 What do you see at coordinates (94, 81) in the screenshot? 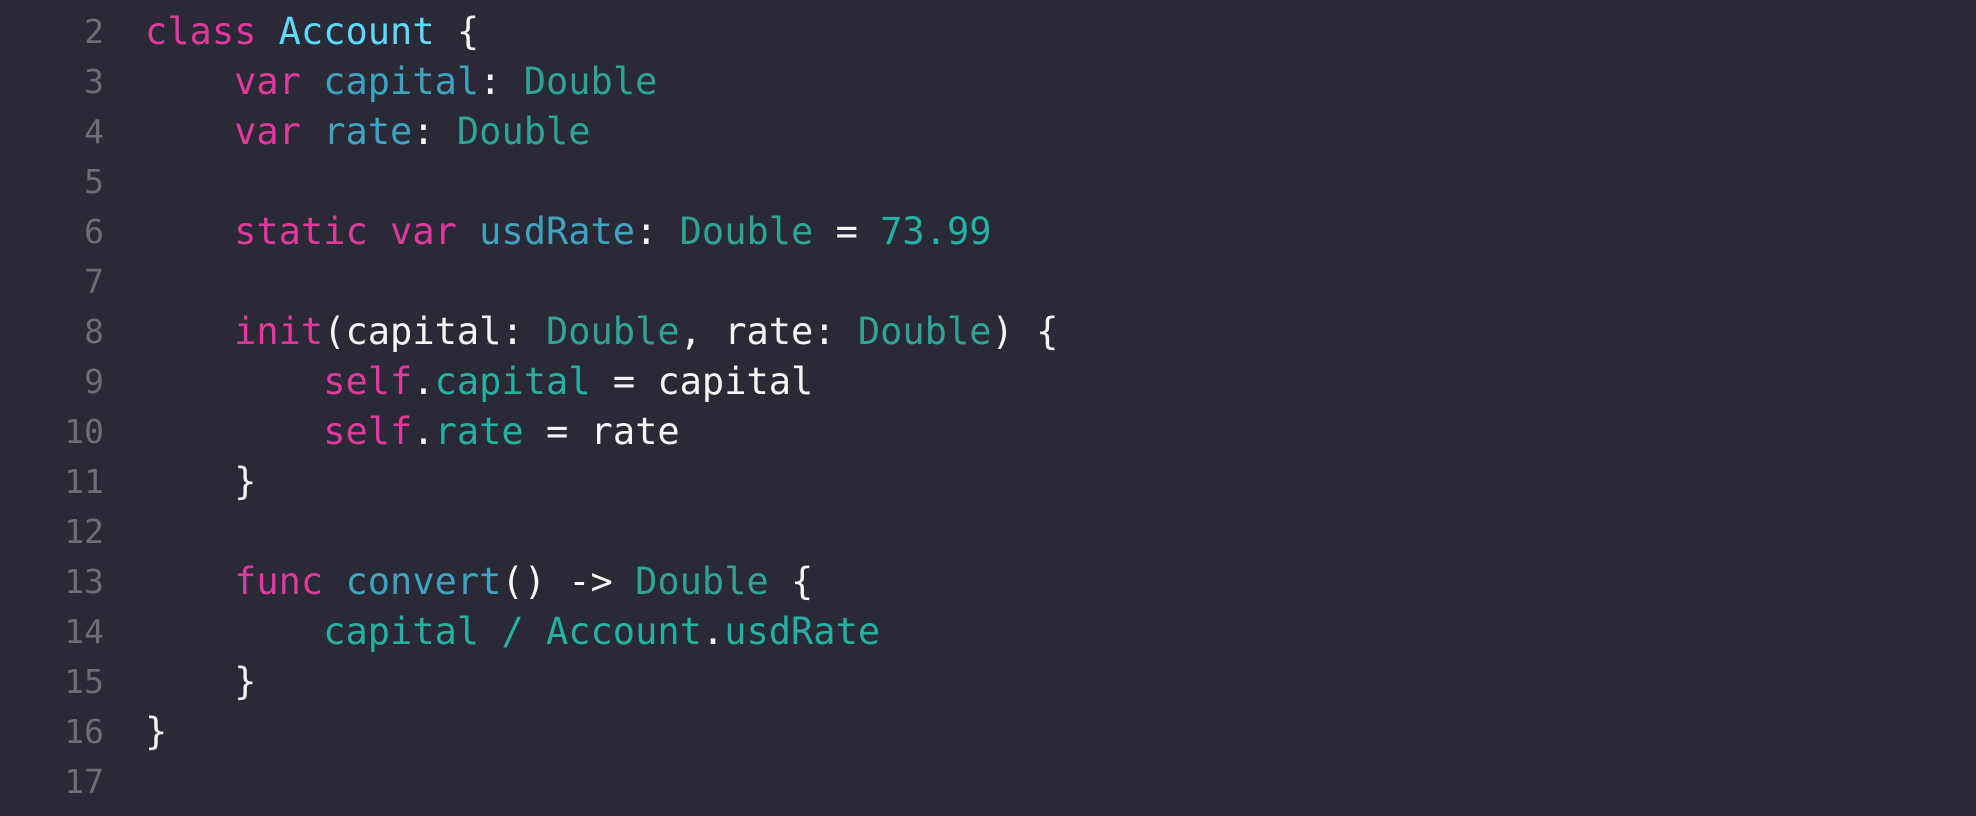
I see `line-number: 3` at bounding box center [94, 81].